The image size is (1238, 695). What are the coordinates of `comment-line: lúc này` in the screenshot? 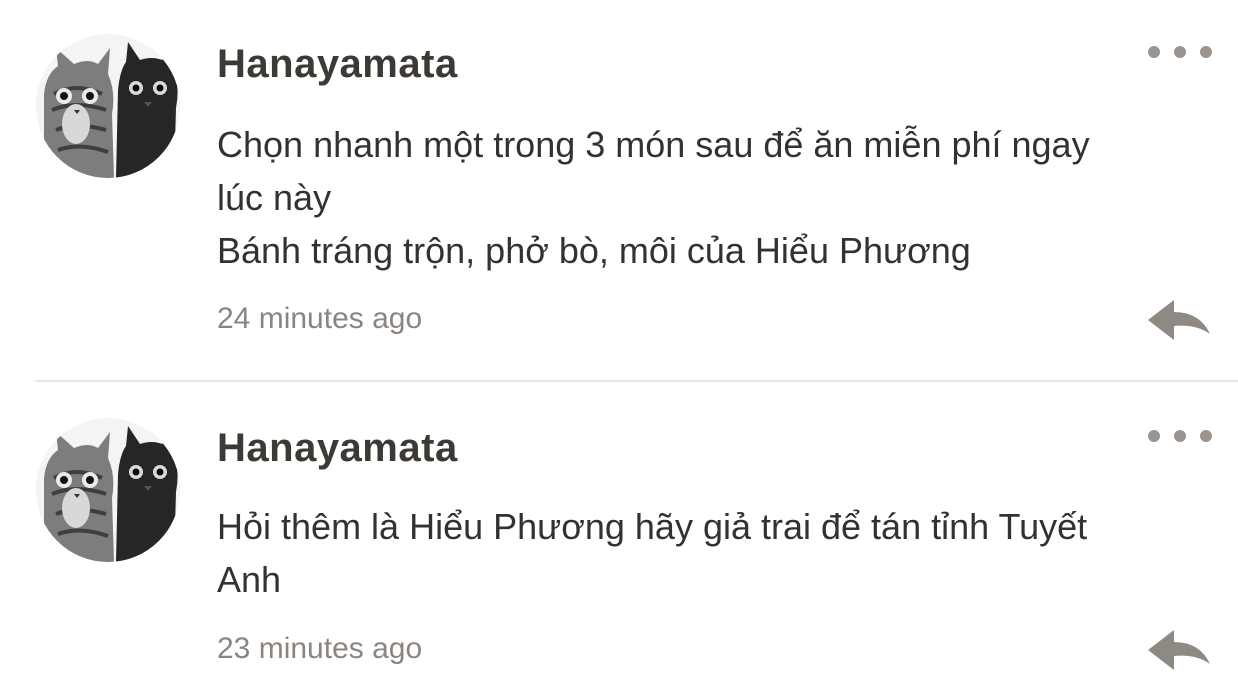 It's located at (274, 197).